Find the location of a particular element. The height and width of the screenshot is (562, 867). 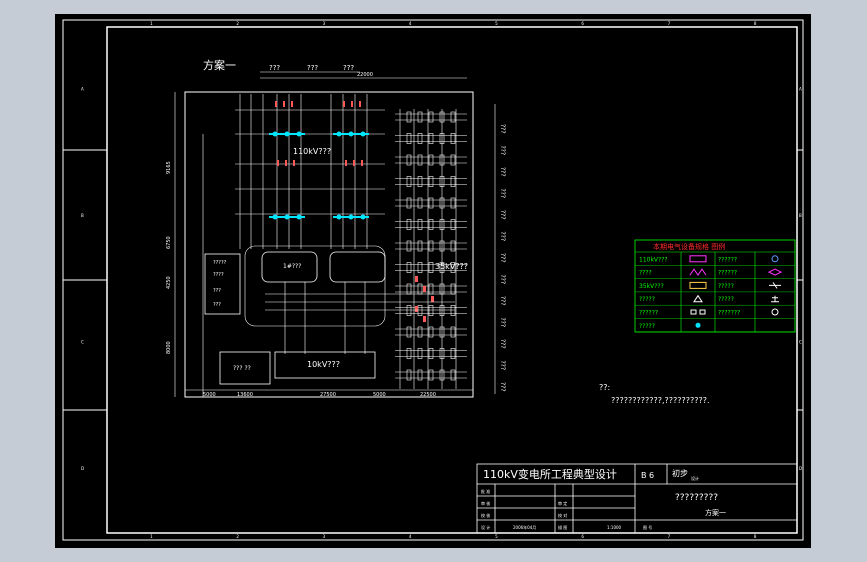

right-tick-label: A is located at coordinates (800, 88).